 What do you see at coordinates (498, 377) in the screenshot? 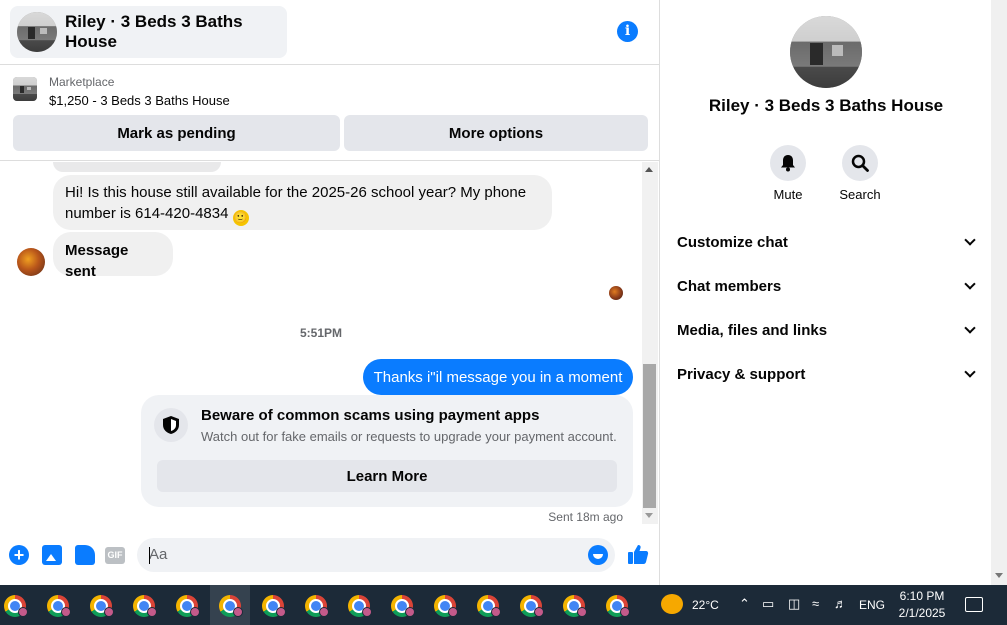
I see `outgoing-message: Thanks i"il message you in a moment` at bounding box center [498, 377].